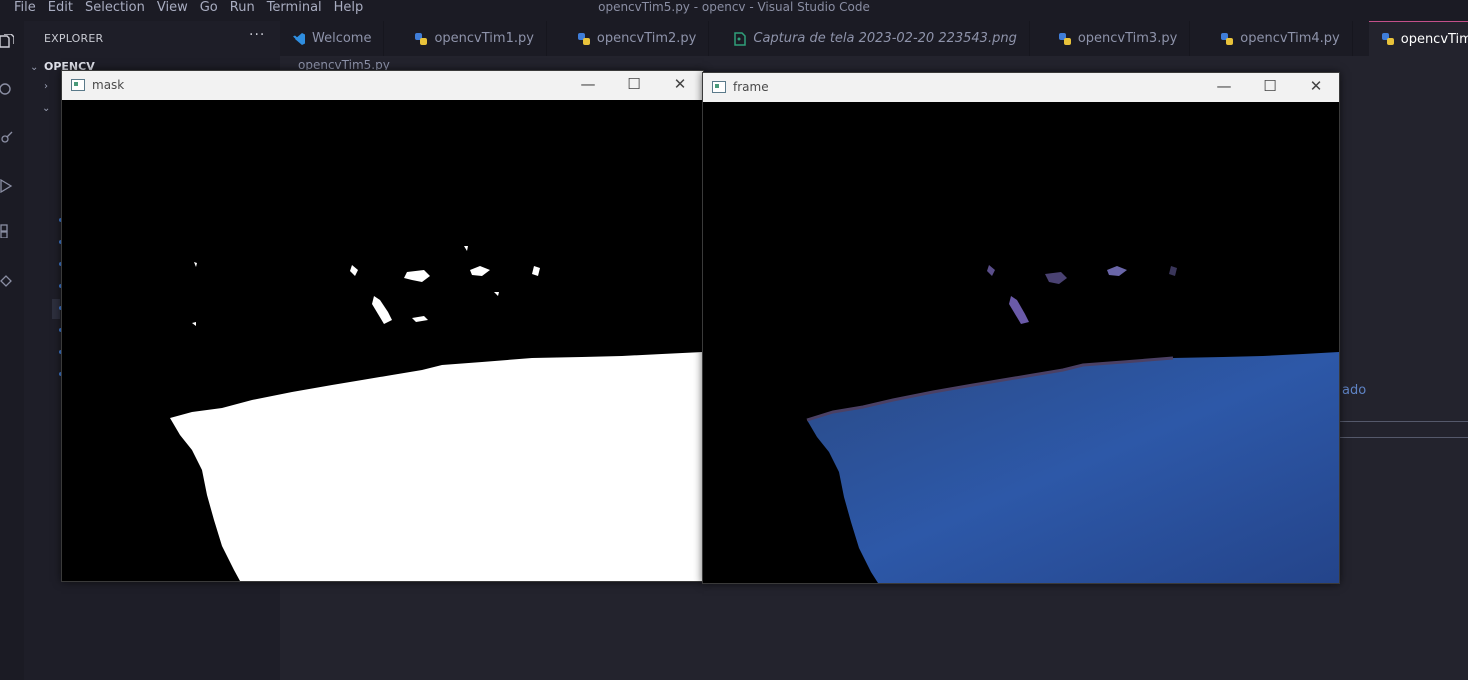 The image size is (1468, 680). I want to click on menu-edit: Edit, so click(60, 7).